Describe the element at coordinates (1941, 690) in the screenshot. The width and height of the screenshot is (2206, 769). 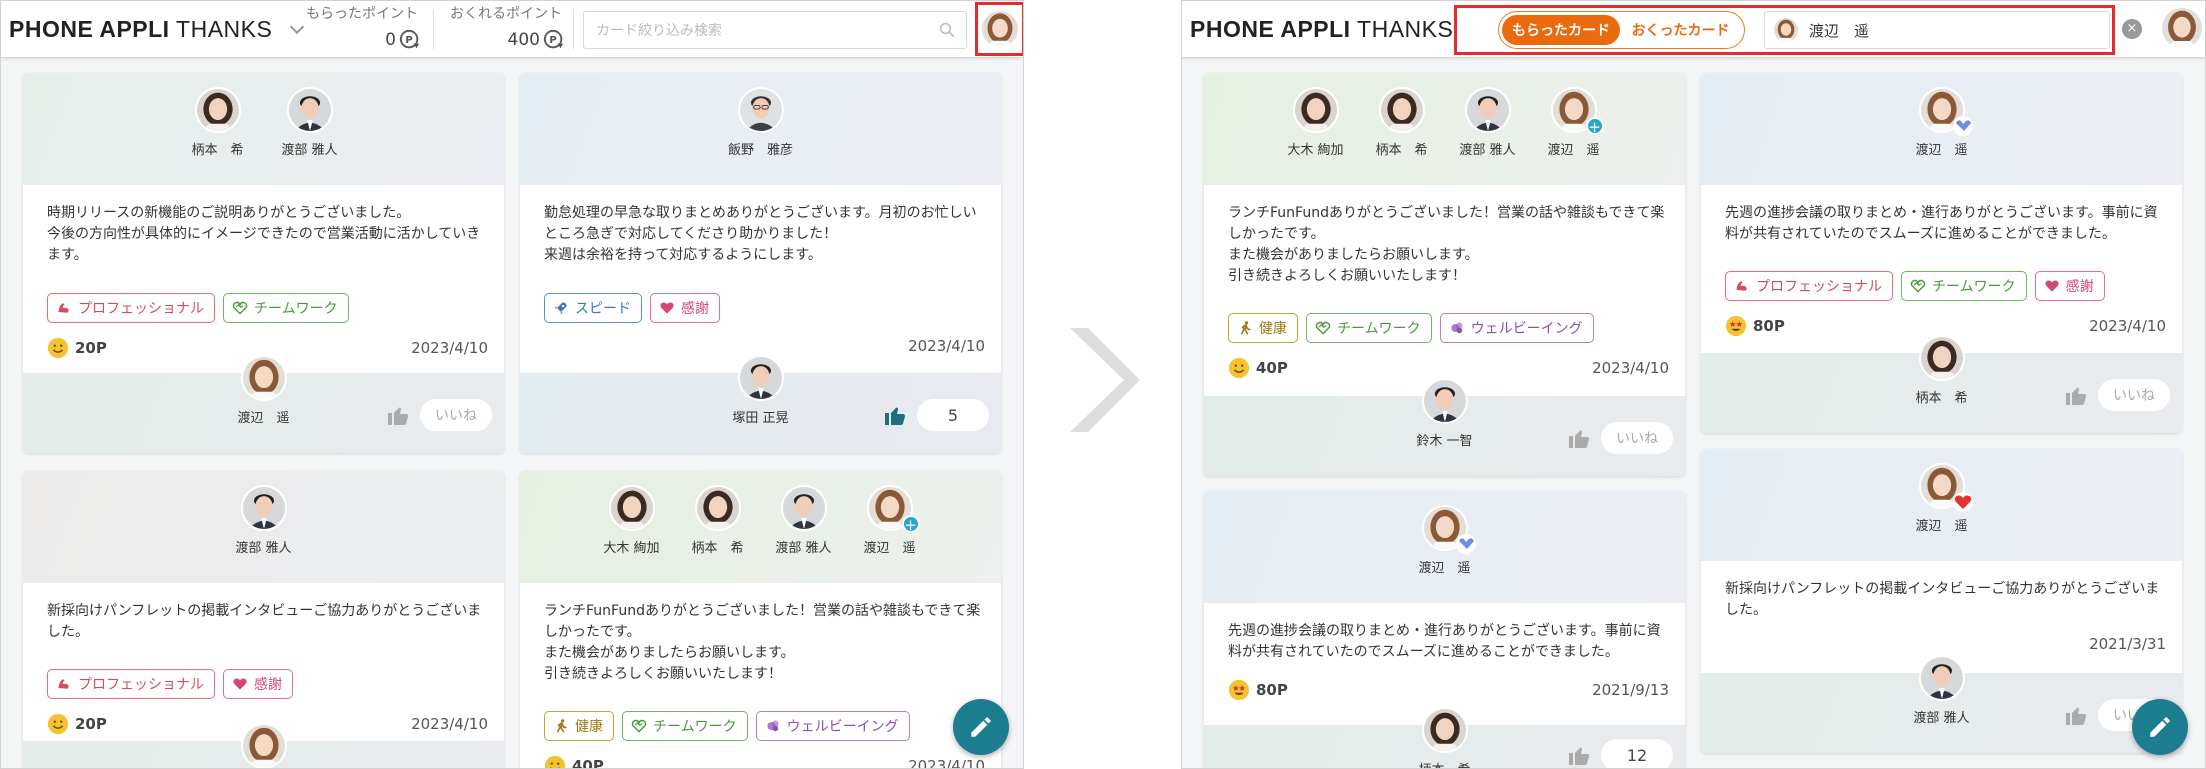
I see `receiver: 渡部 雅人` at that location.